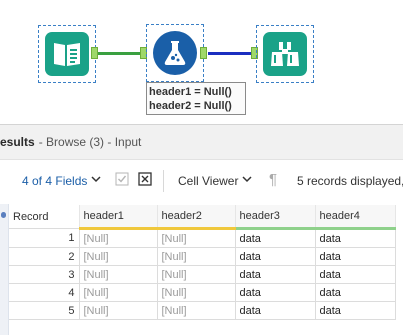 The width and height of the screenshot is (403, 335). Describe the element at coordinates (203, 53) in the screenshot. I see `formula-output-anchor` at that location.